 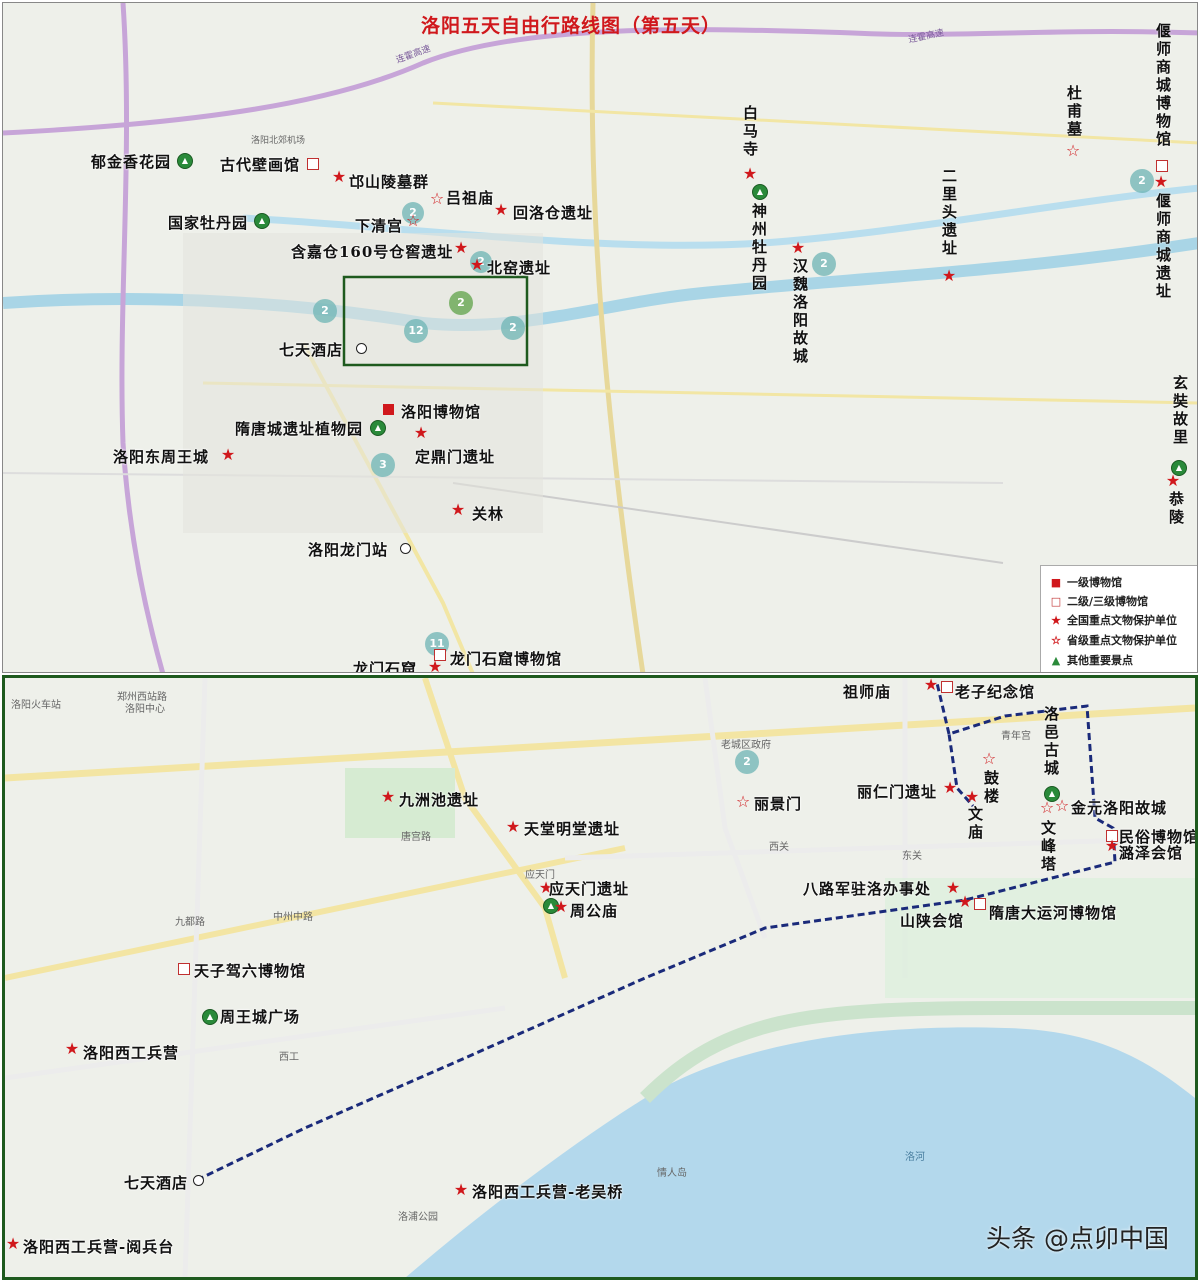 I want to click on poi-label: 金元洛阳故城, so click(x=1119, y=807).